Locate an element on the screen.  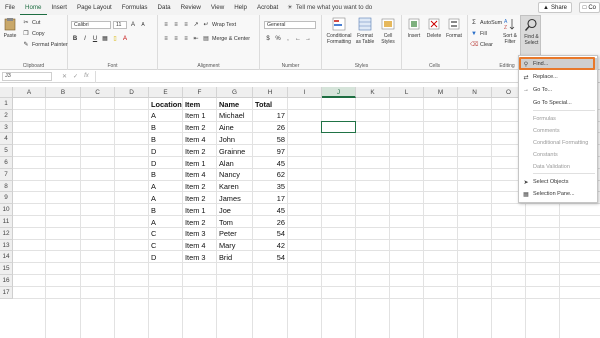
table-cell: Joe is located at coordinates (234, 210).